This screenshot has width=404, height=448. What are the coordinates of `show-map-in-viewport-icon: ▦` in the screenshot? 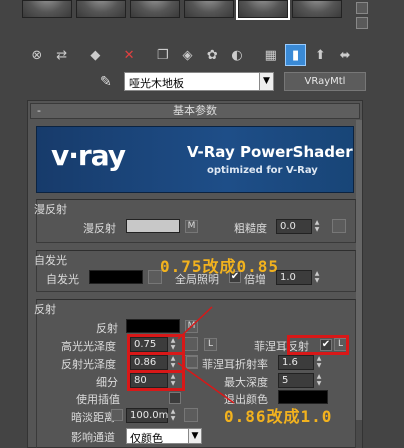 It's located at (271, 55).